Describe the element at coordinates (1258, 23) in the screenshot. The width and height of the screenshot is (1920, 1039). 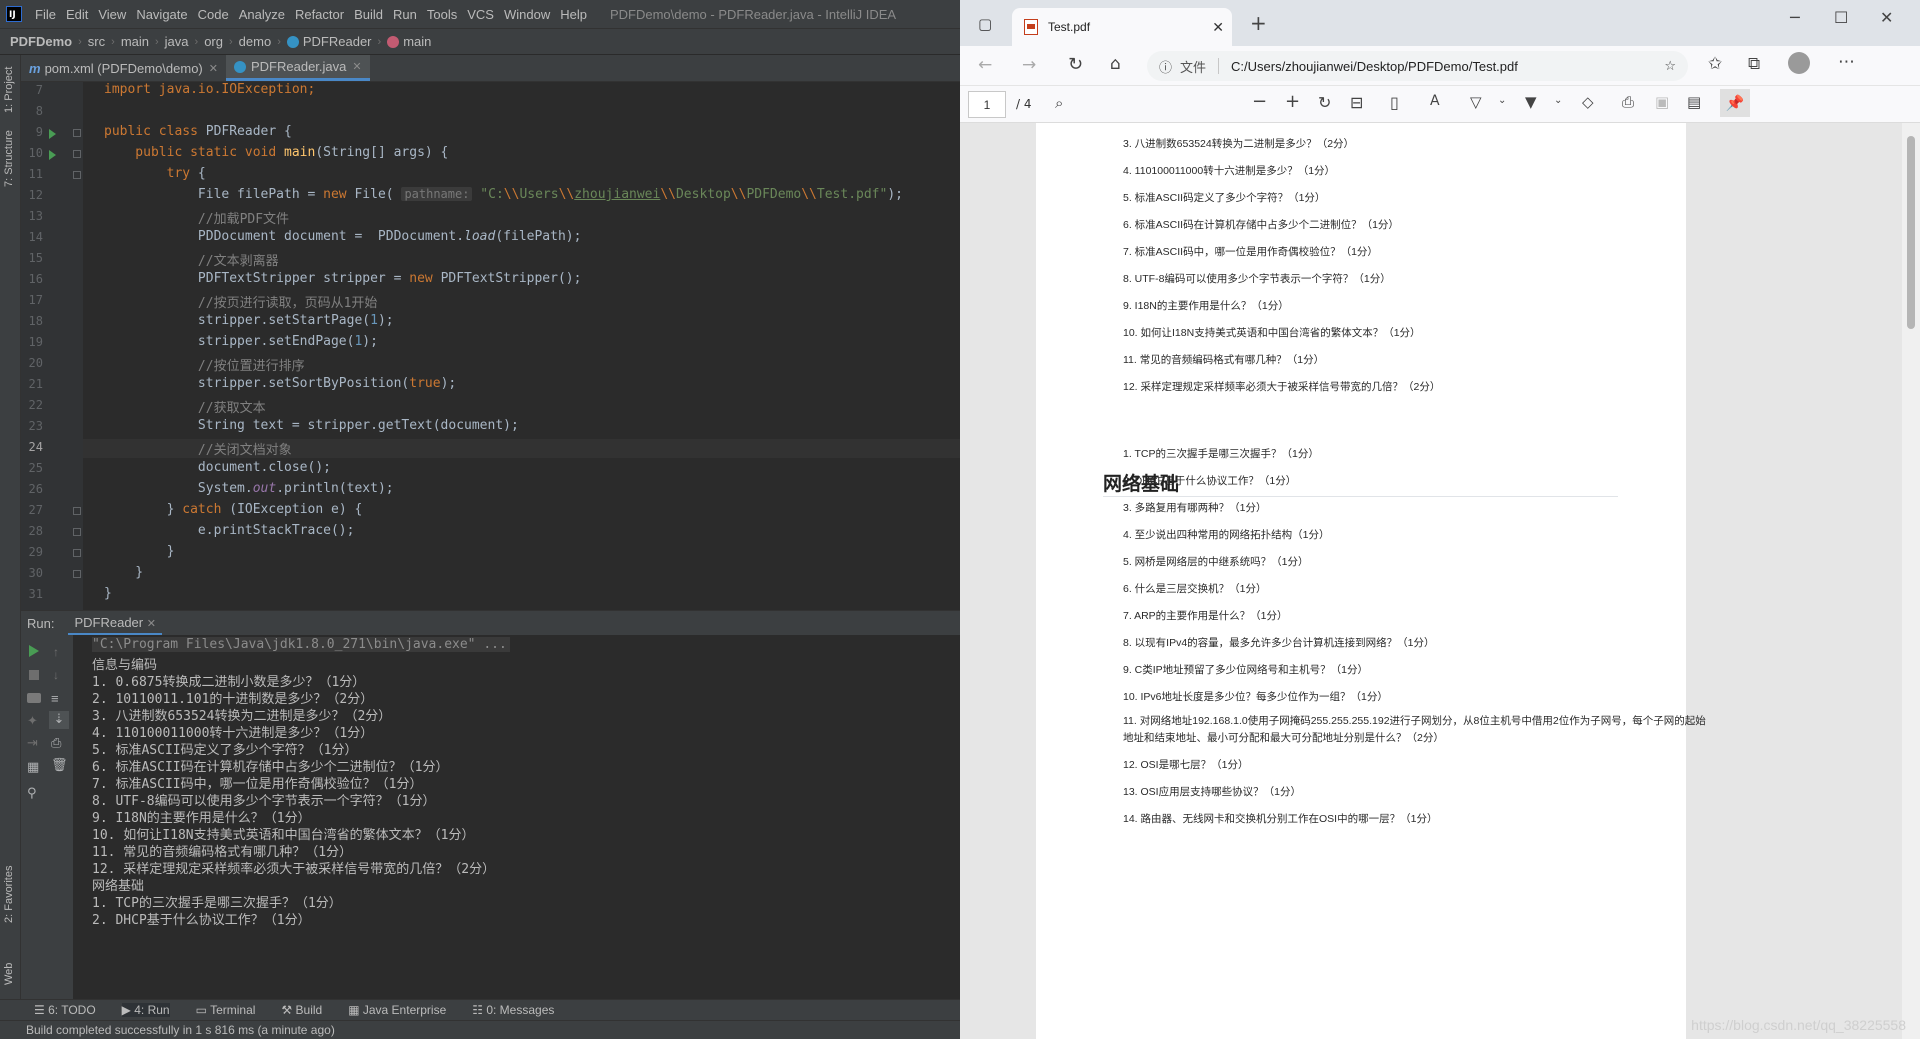
I see `new-tab-icon: +` at that location.